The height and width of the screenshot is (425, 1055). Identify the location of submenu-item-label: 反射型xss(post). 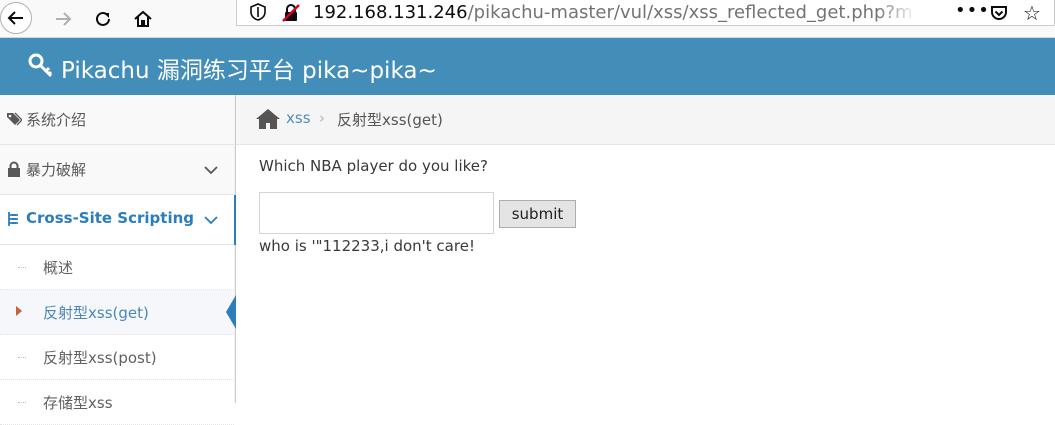
(100, 358).